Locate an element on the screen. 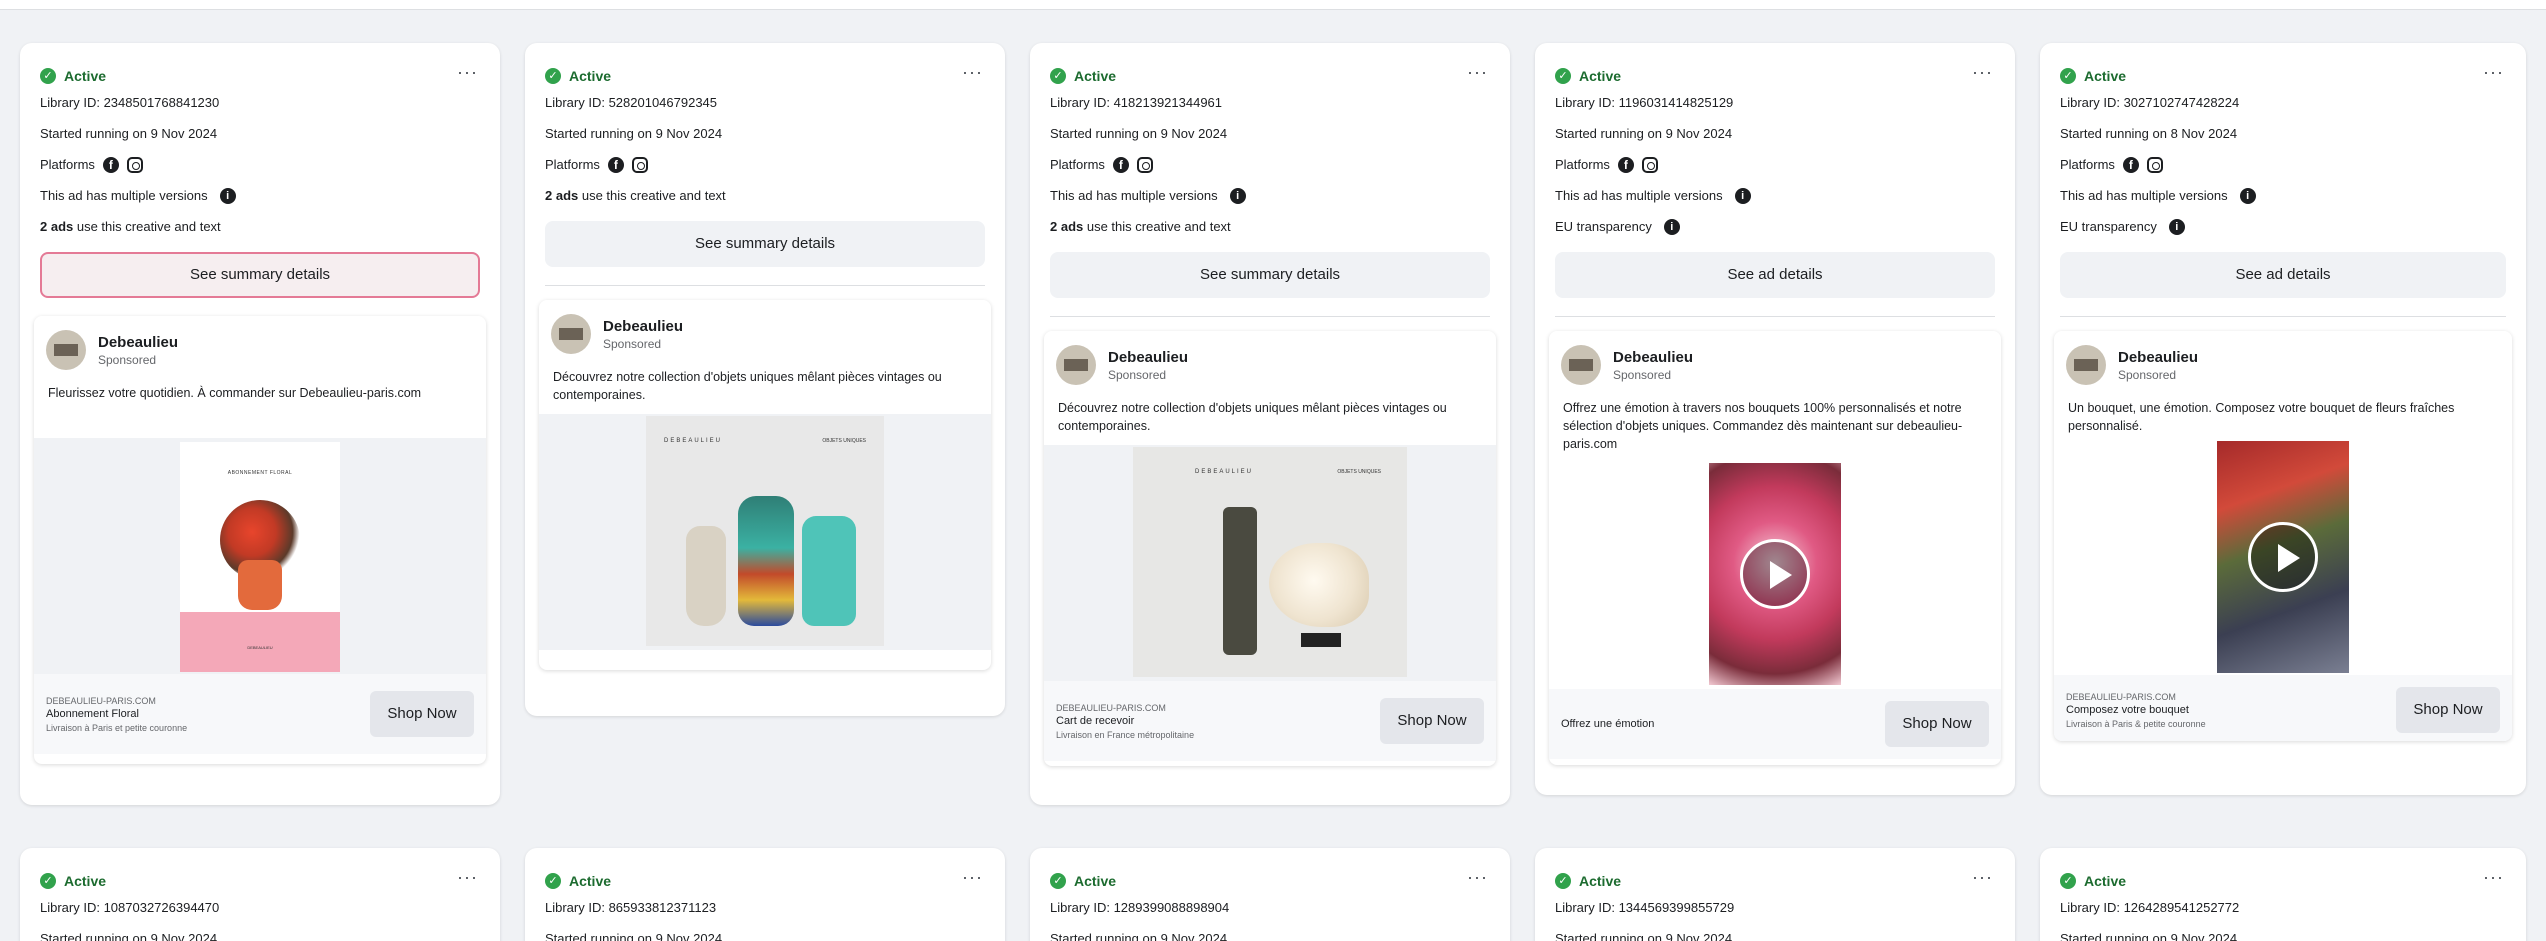 The height and width of the screenshot is (941, 2546). check-circle-icon: ✓ is located at coordinates (1563, 76).